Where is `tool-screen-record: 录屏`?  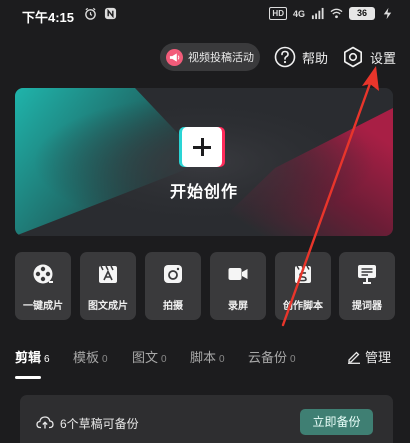
tool-screen-record: 录屏 is located at coordinates (238, 286).